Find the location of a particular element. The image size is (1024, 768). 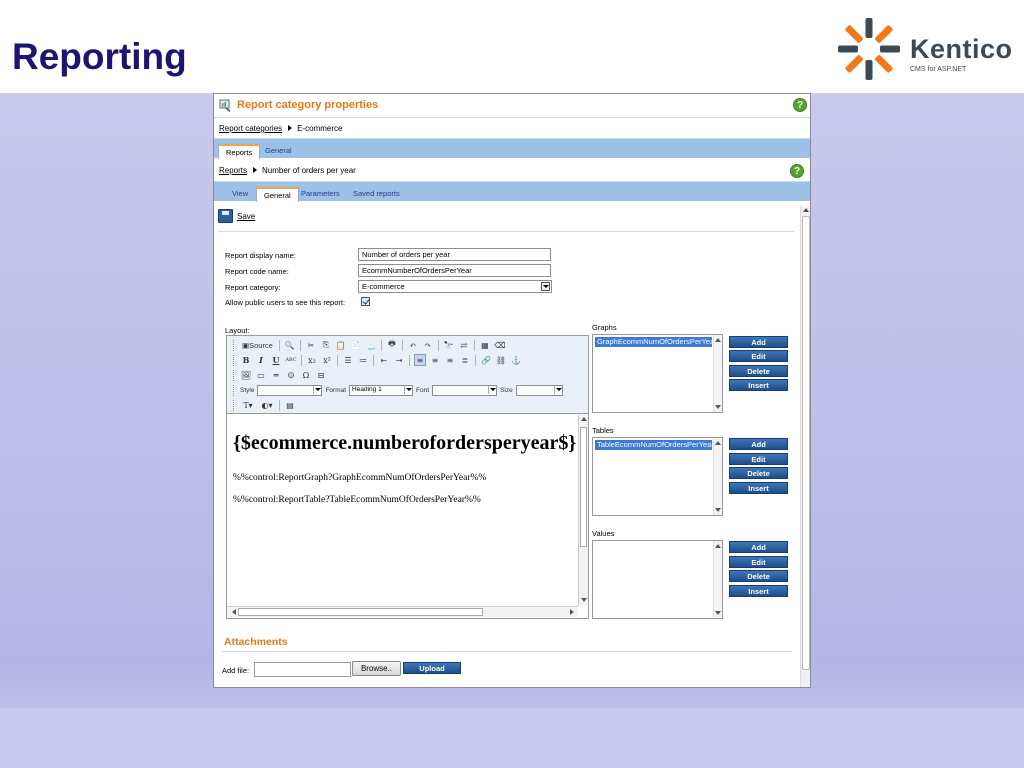

tables-list: TableEcommNumOfOrdersPerYear is located at coordinates (657, 476).